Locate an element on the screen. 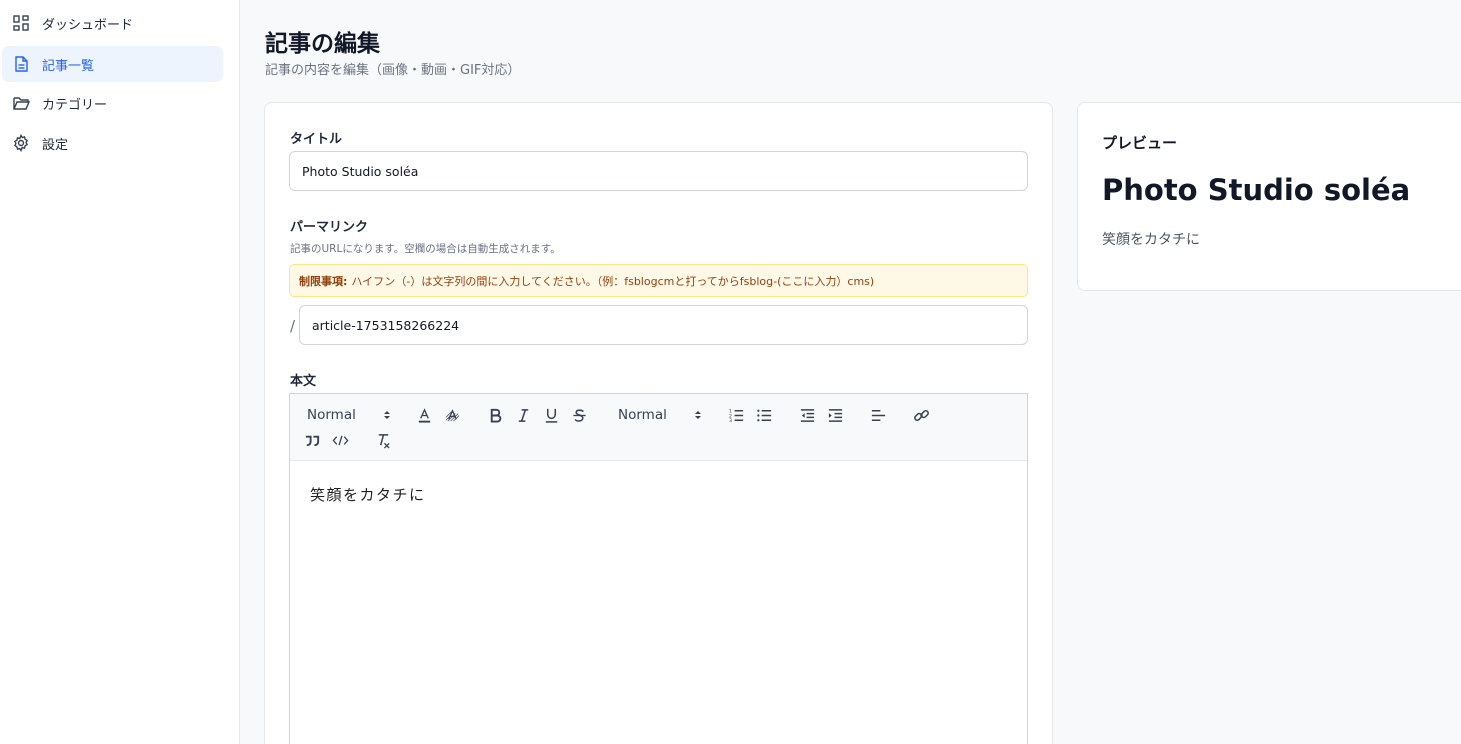 This screenshot has width=1461, height=744. heading-select: Normal is located at coordinates (349, 415).